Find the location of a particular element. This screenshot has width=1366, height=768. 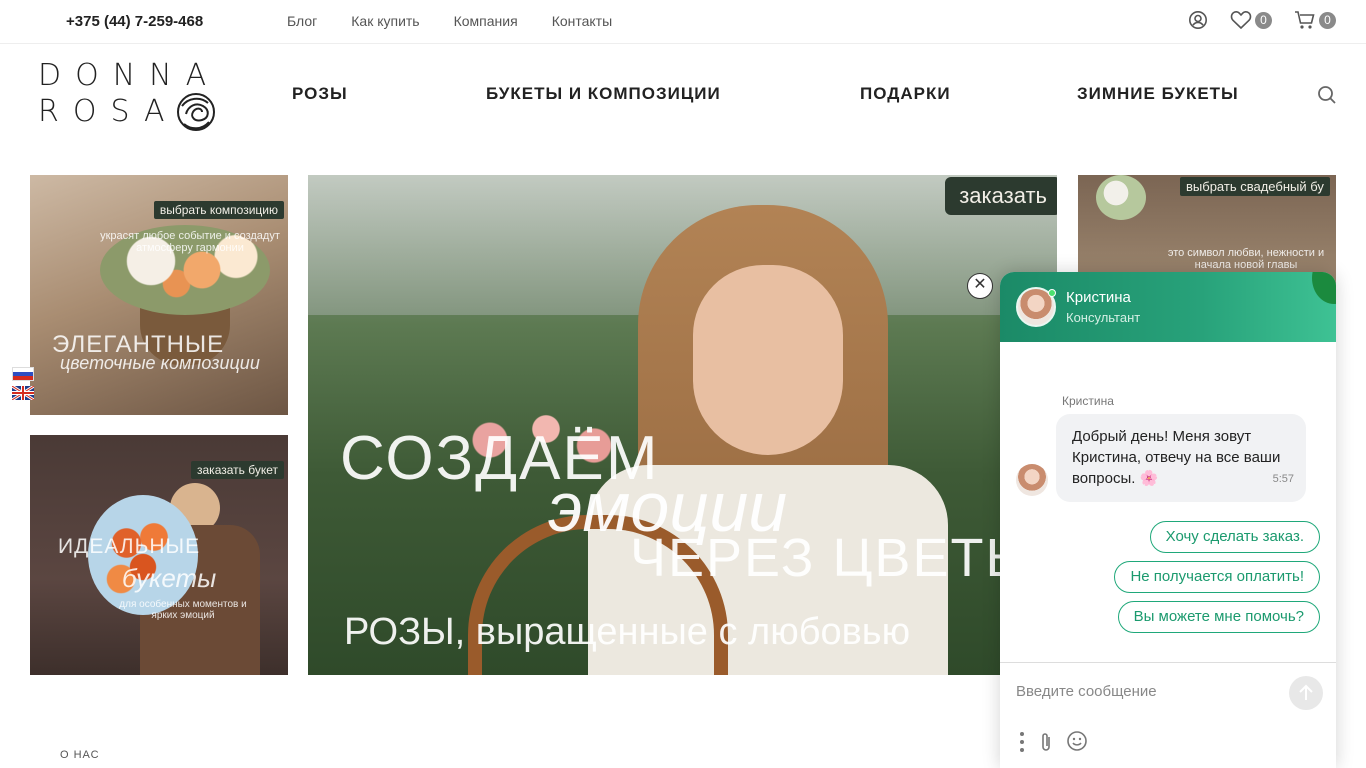

attach-icon is located at coordinates (1046, 742).